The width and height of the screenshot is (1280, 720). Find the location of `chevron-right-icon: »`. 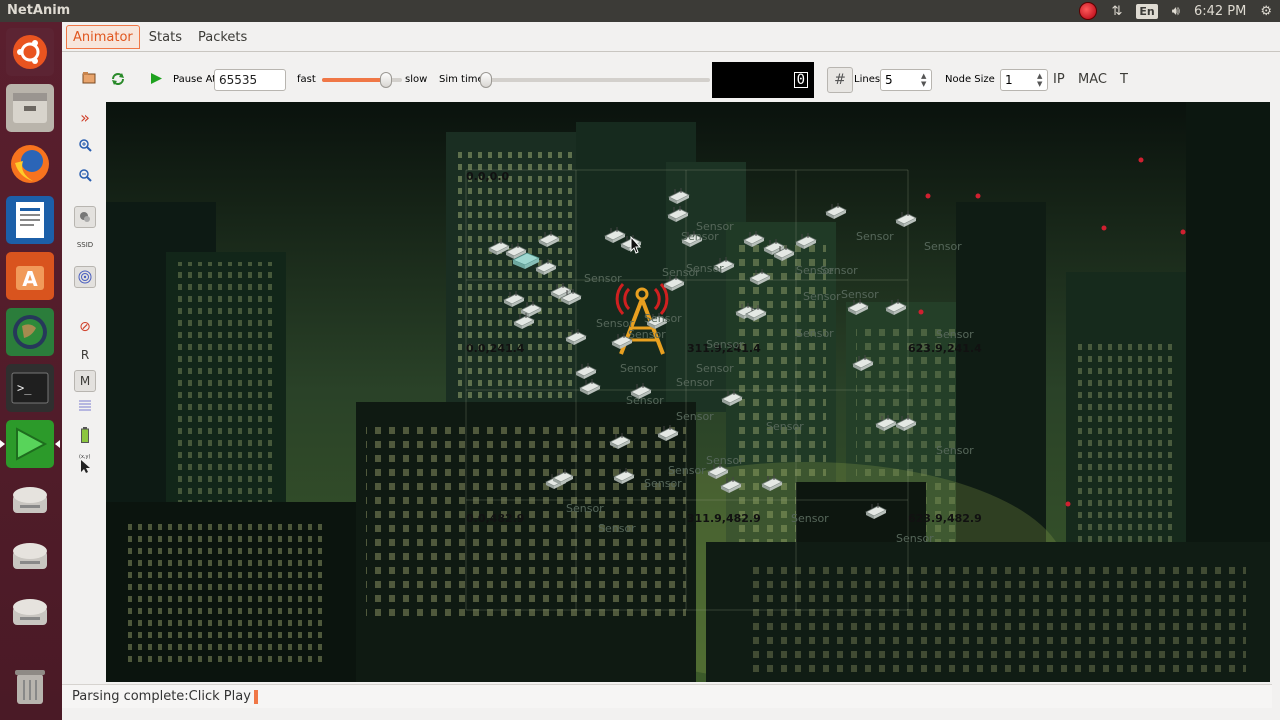

chevron-right-icon: » is located at coordinates (85, 117).